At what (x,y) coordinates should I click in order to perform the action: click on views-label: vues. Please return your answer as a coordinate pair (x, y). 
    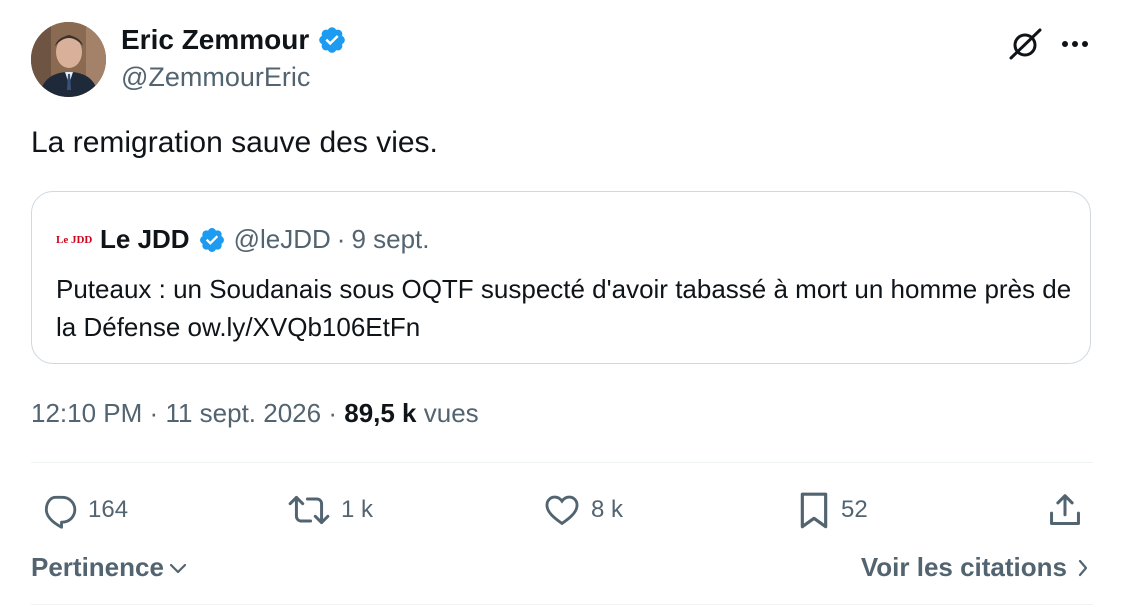
    Looking at the image, I should click on (451, 413).